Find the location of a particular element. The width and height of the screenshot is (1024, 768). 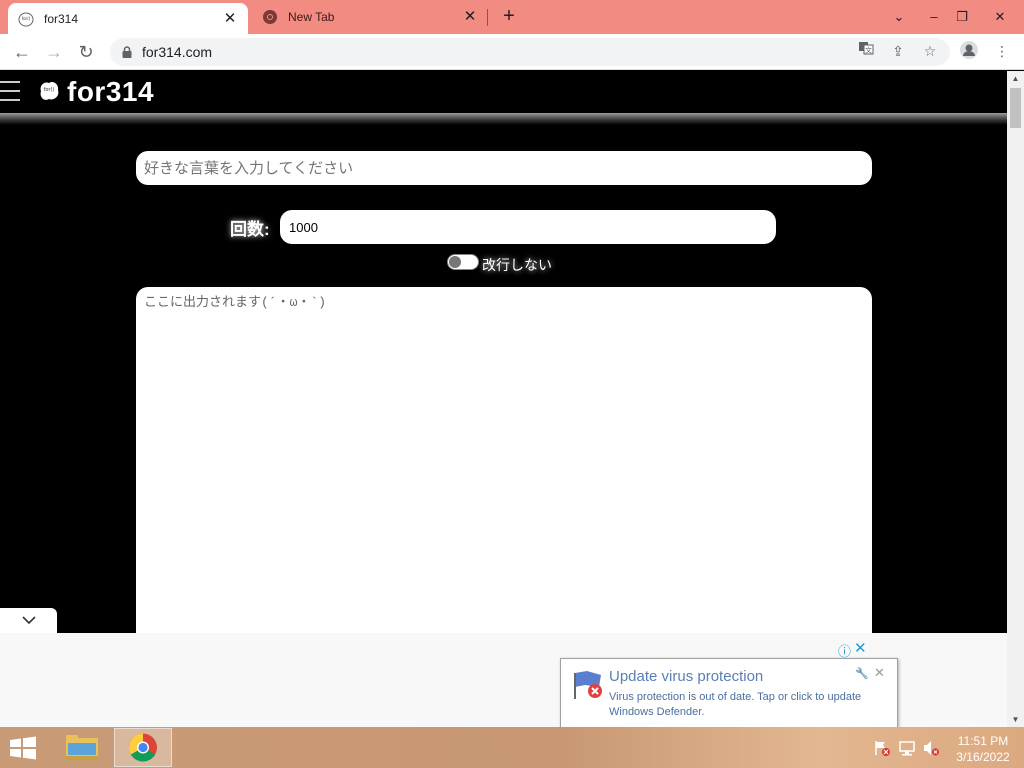

share-icon: ⇪ is located at coordinates (898, 51).